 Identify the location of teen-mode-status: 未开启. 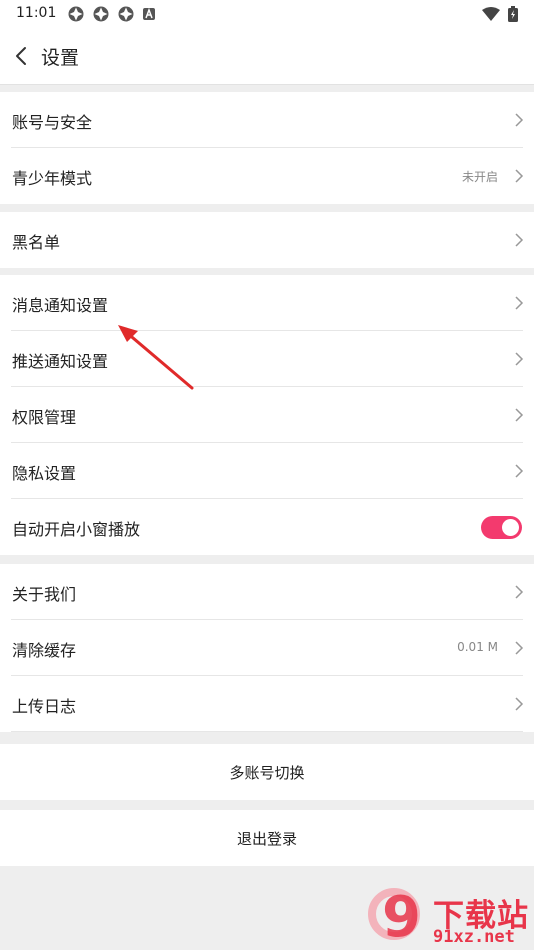
(479, 177).